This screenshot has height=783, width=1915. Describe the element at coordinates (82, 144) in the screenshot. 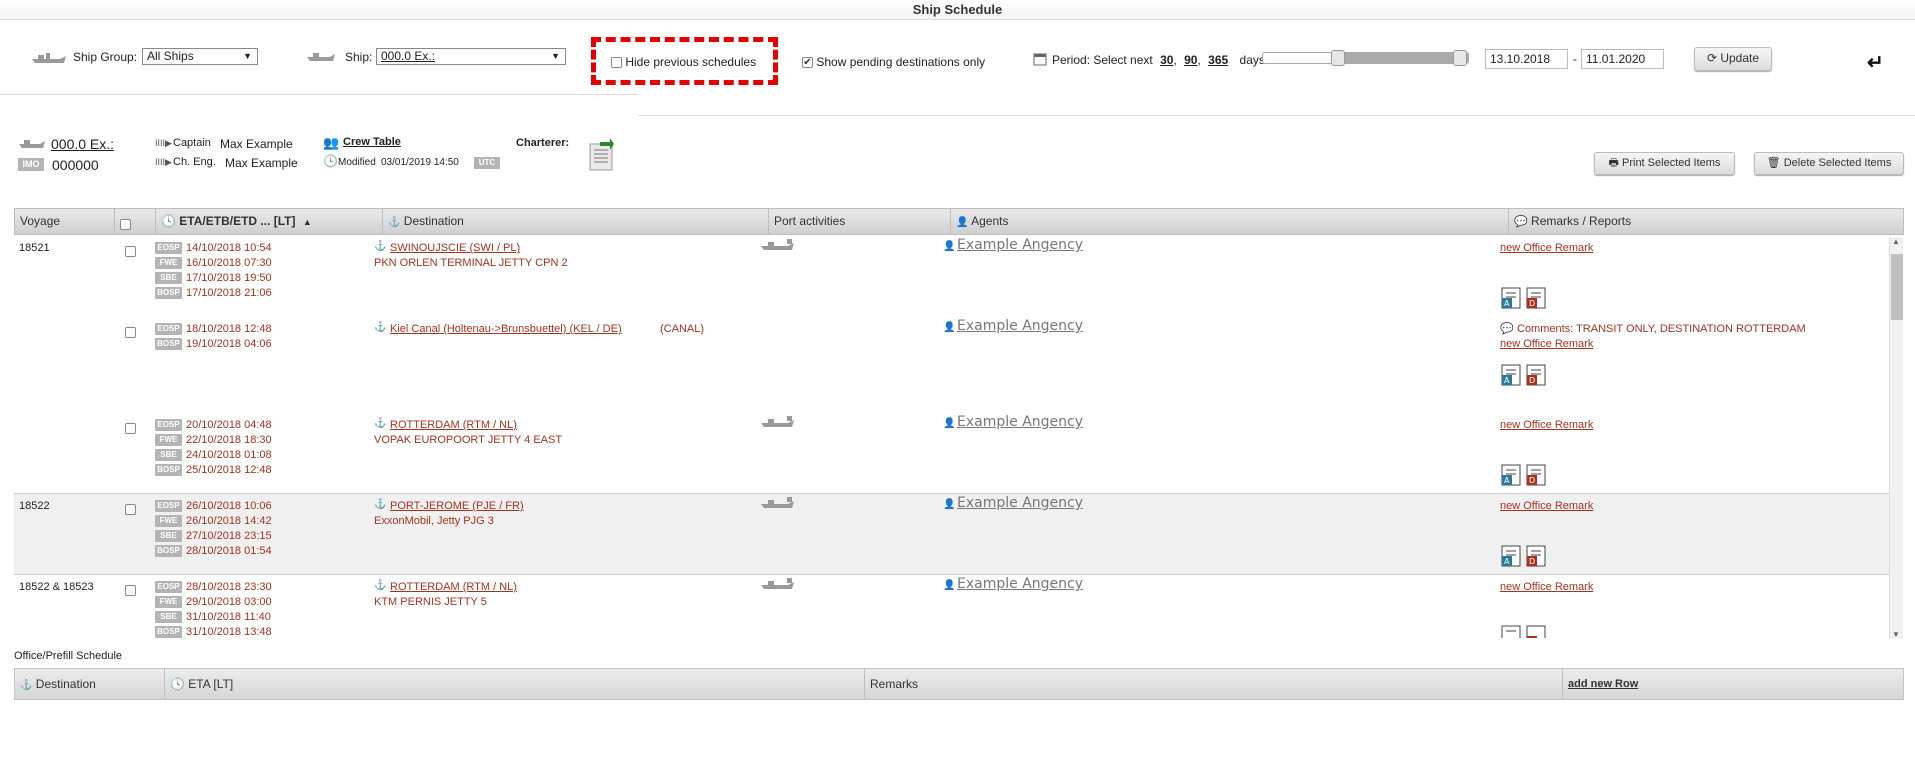

I see `vessel-name-link: 000.0 Ex.:` at that location.